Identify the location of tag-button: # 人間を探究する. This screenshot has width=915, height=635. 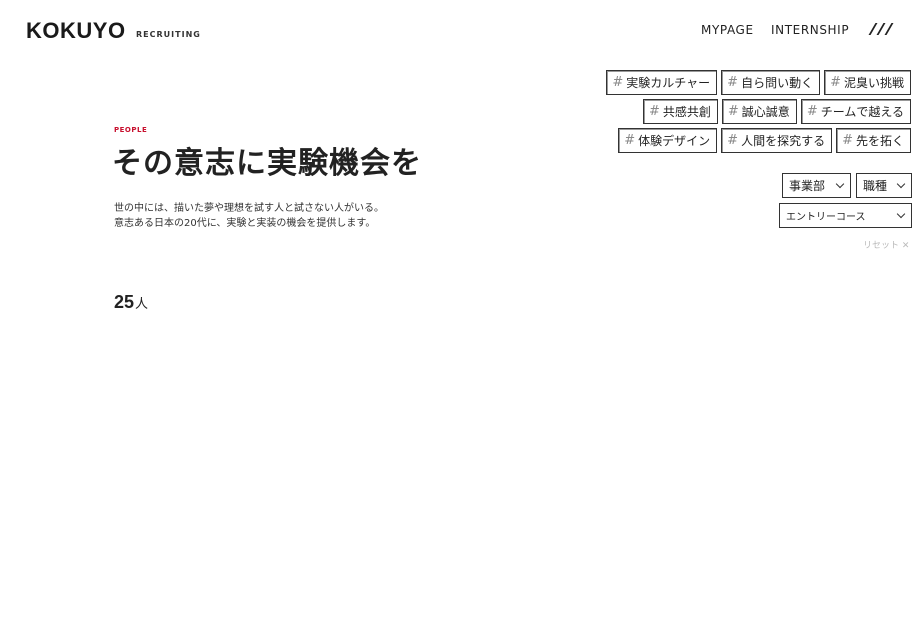
(777, 140).